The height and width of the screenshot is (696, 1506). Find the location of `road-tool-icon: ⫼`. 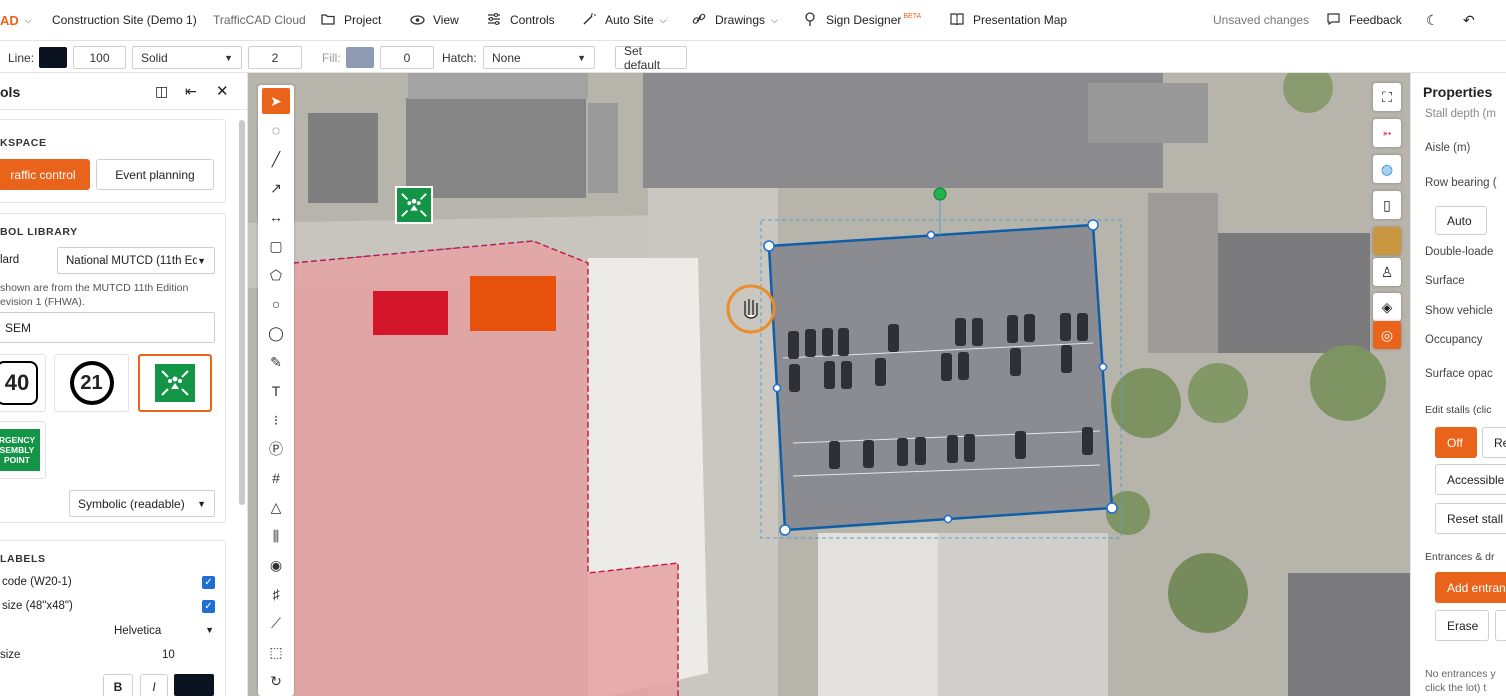

road-tool-icon: ⫼ is located at coordinates (276, 536).